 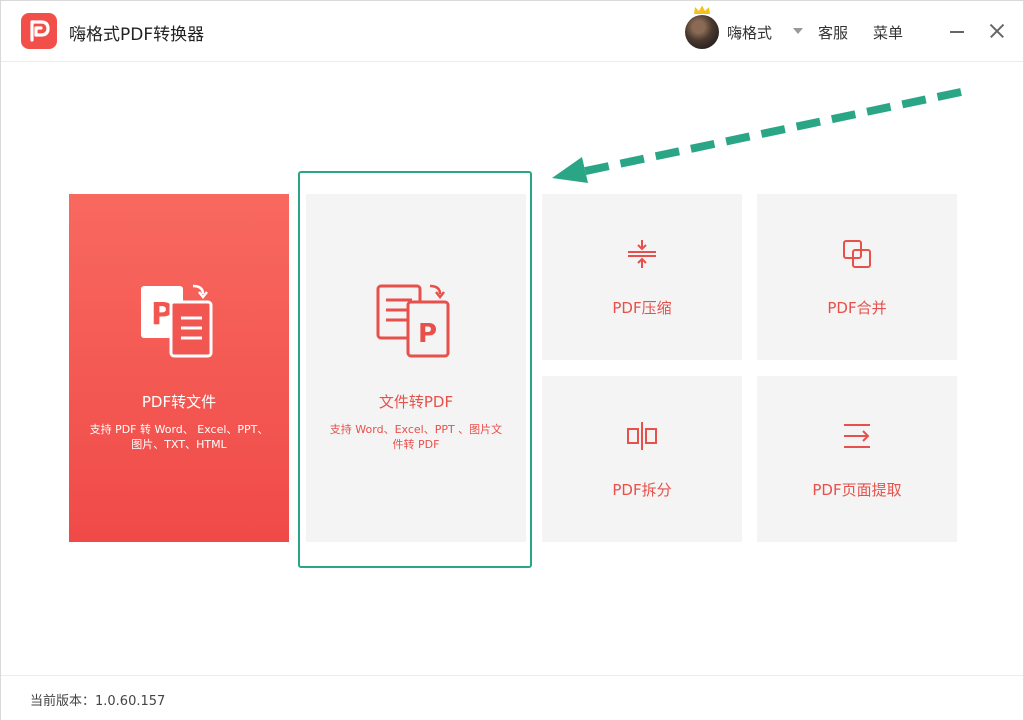 What do you see at coordinates (857, 308) in the screenshot?
I see `card-title: PDF合并` at bounding box center [857, 308].